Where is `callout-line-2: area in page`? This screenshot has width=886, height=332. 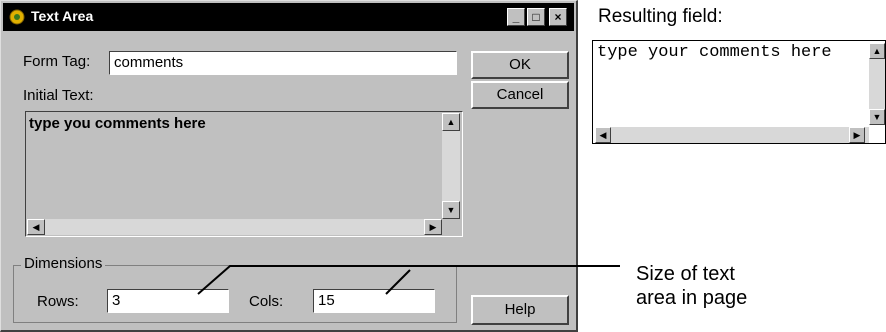 callout-line-2: area in page is located at coordinates (692, 298).